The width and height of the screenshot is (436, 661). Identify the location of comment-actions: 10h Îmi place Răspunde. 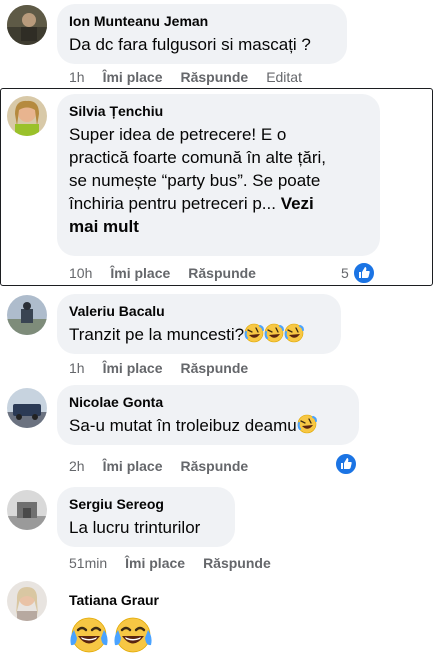
(171, 273).